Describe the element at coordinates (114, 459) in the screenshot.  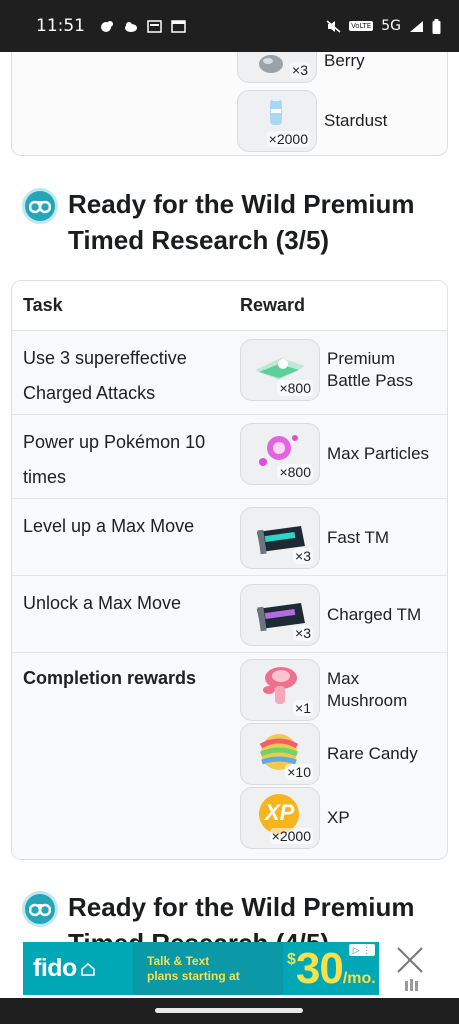
I see `task-text: Power up Pokémon 10 times` at that location.